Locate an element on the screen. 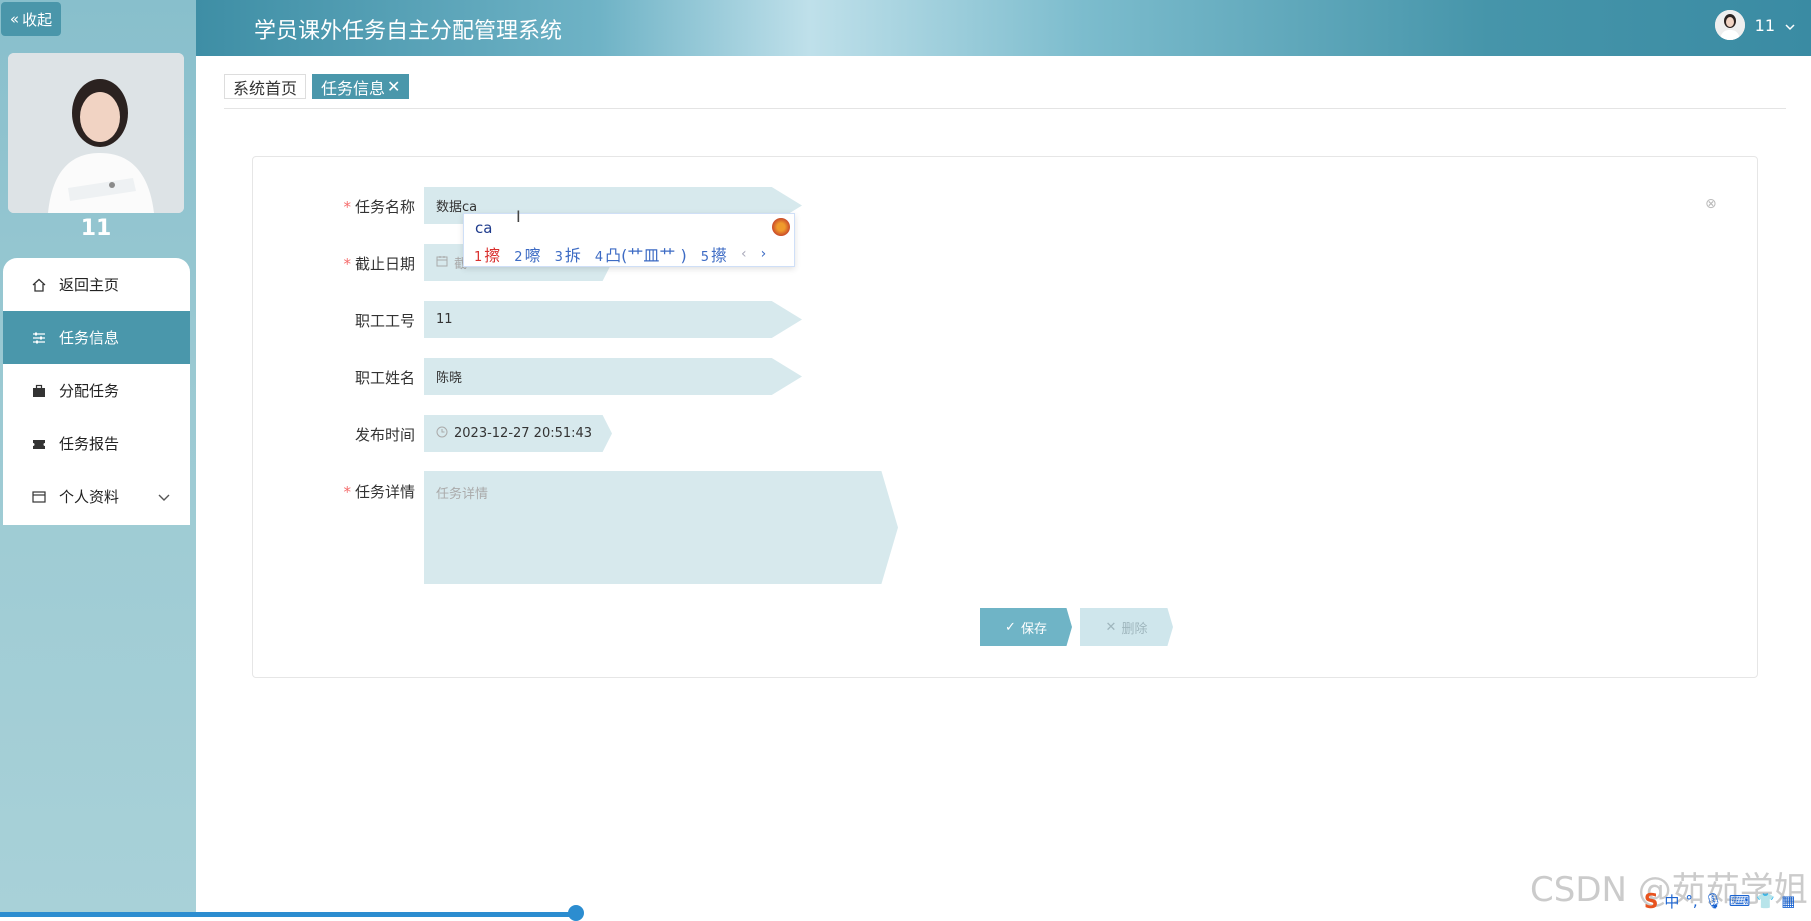 This screenshot has height=921, width=1811. sidebar-username: 11 is located at coordinates (96, 228).